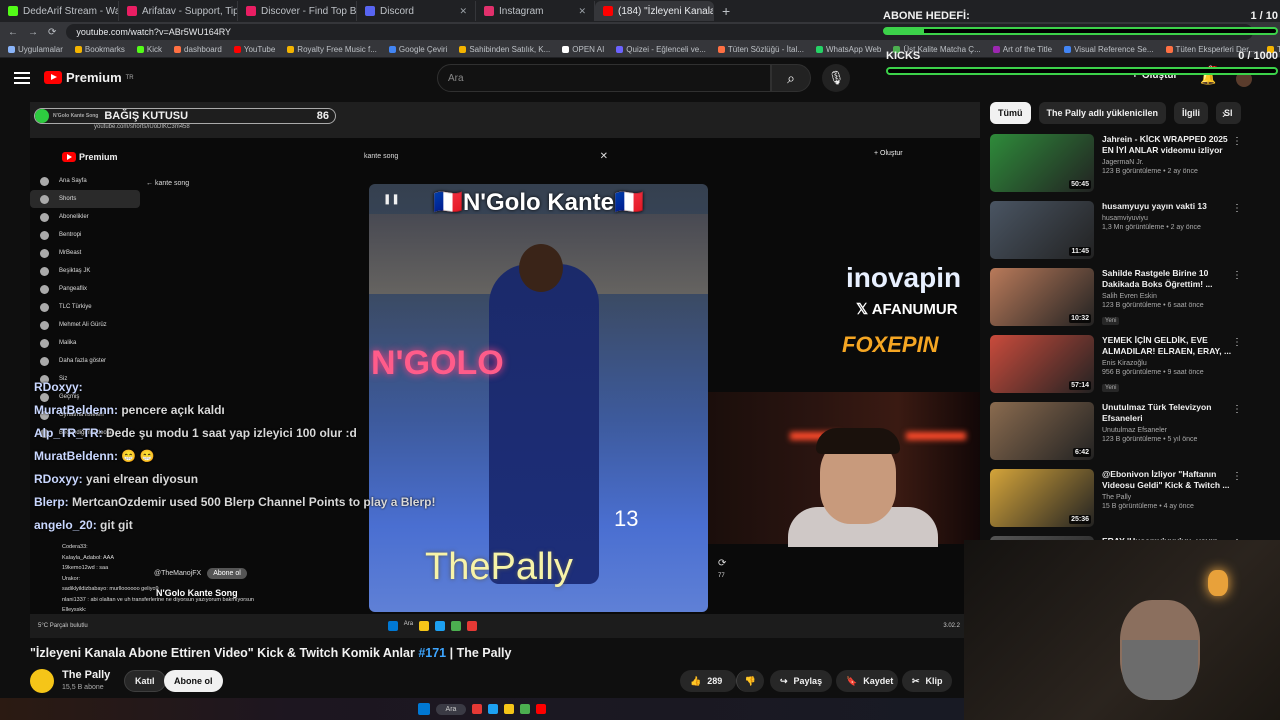 The height and width of the screenshot is (720, 1280). Describe the element at coordinates (85, 181) in the screenshot. I see `inner-sidebar-item: Ana Sayfa` at that location.